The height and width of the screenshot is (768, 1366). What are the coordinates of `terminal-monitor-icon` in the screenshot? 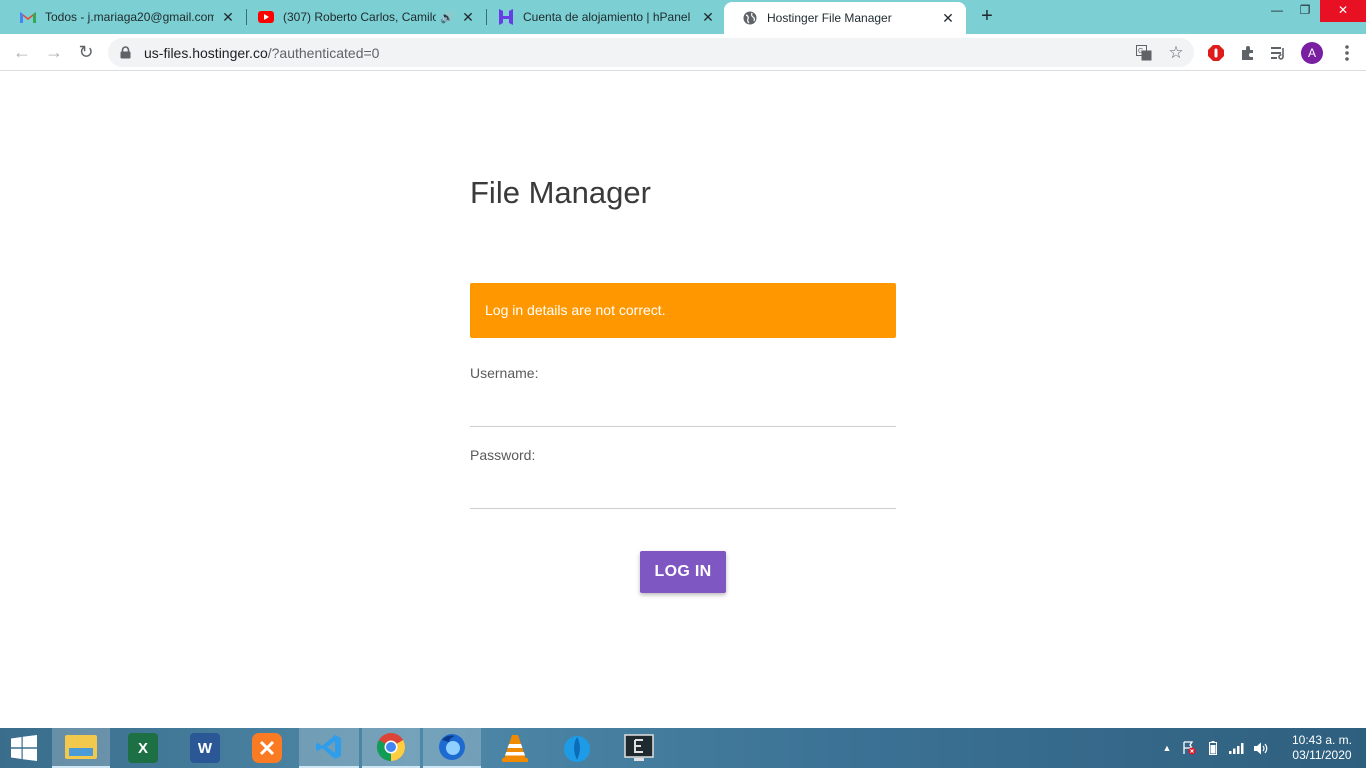 It's located at (639, 748).